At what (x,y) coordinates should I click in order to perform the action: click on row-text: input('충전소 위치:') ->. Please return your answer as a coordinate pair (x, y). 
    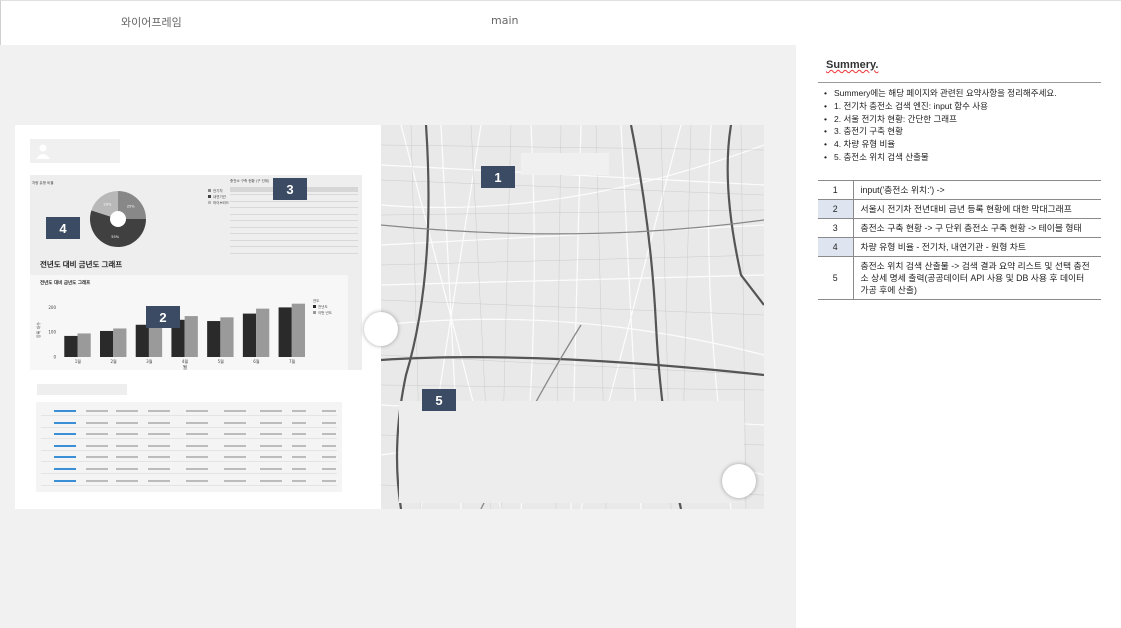
    Looking at the image, I should click on (977, 190).